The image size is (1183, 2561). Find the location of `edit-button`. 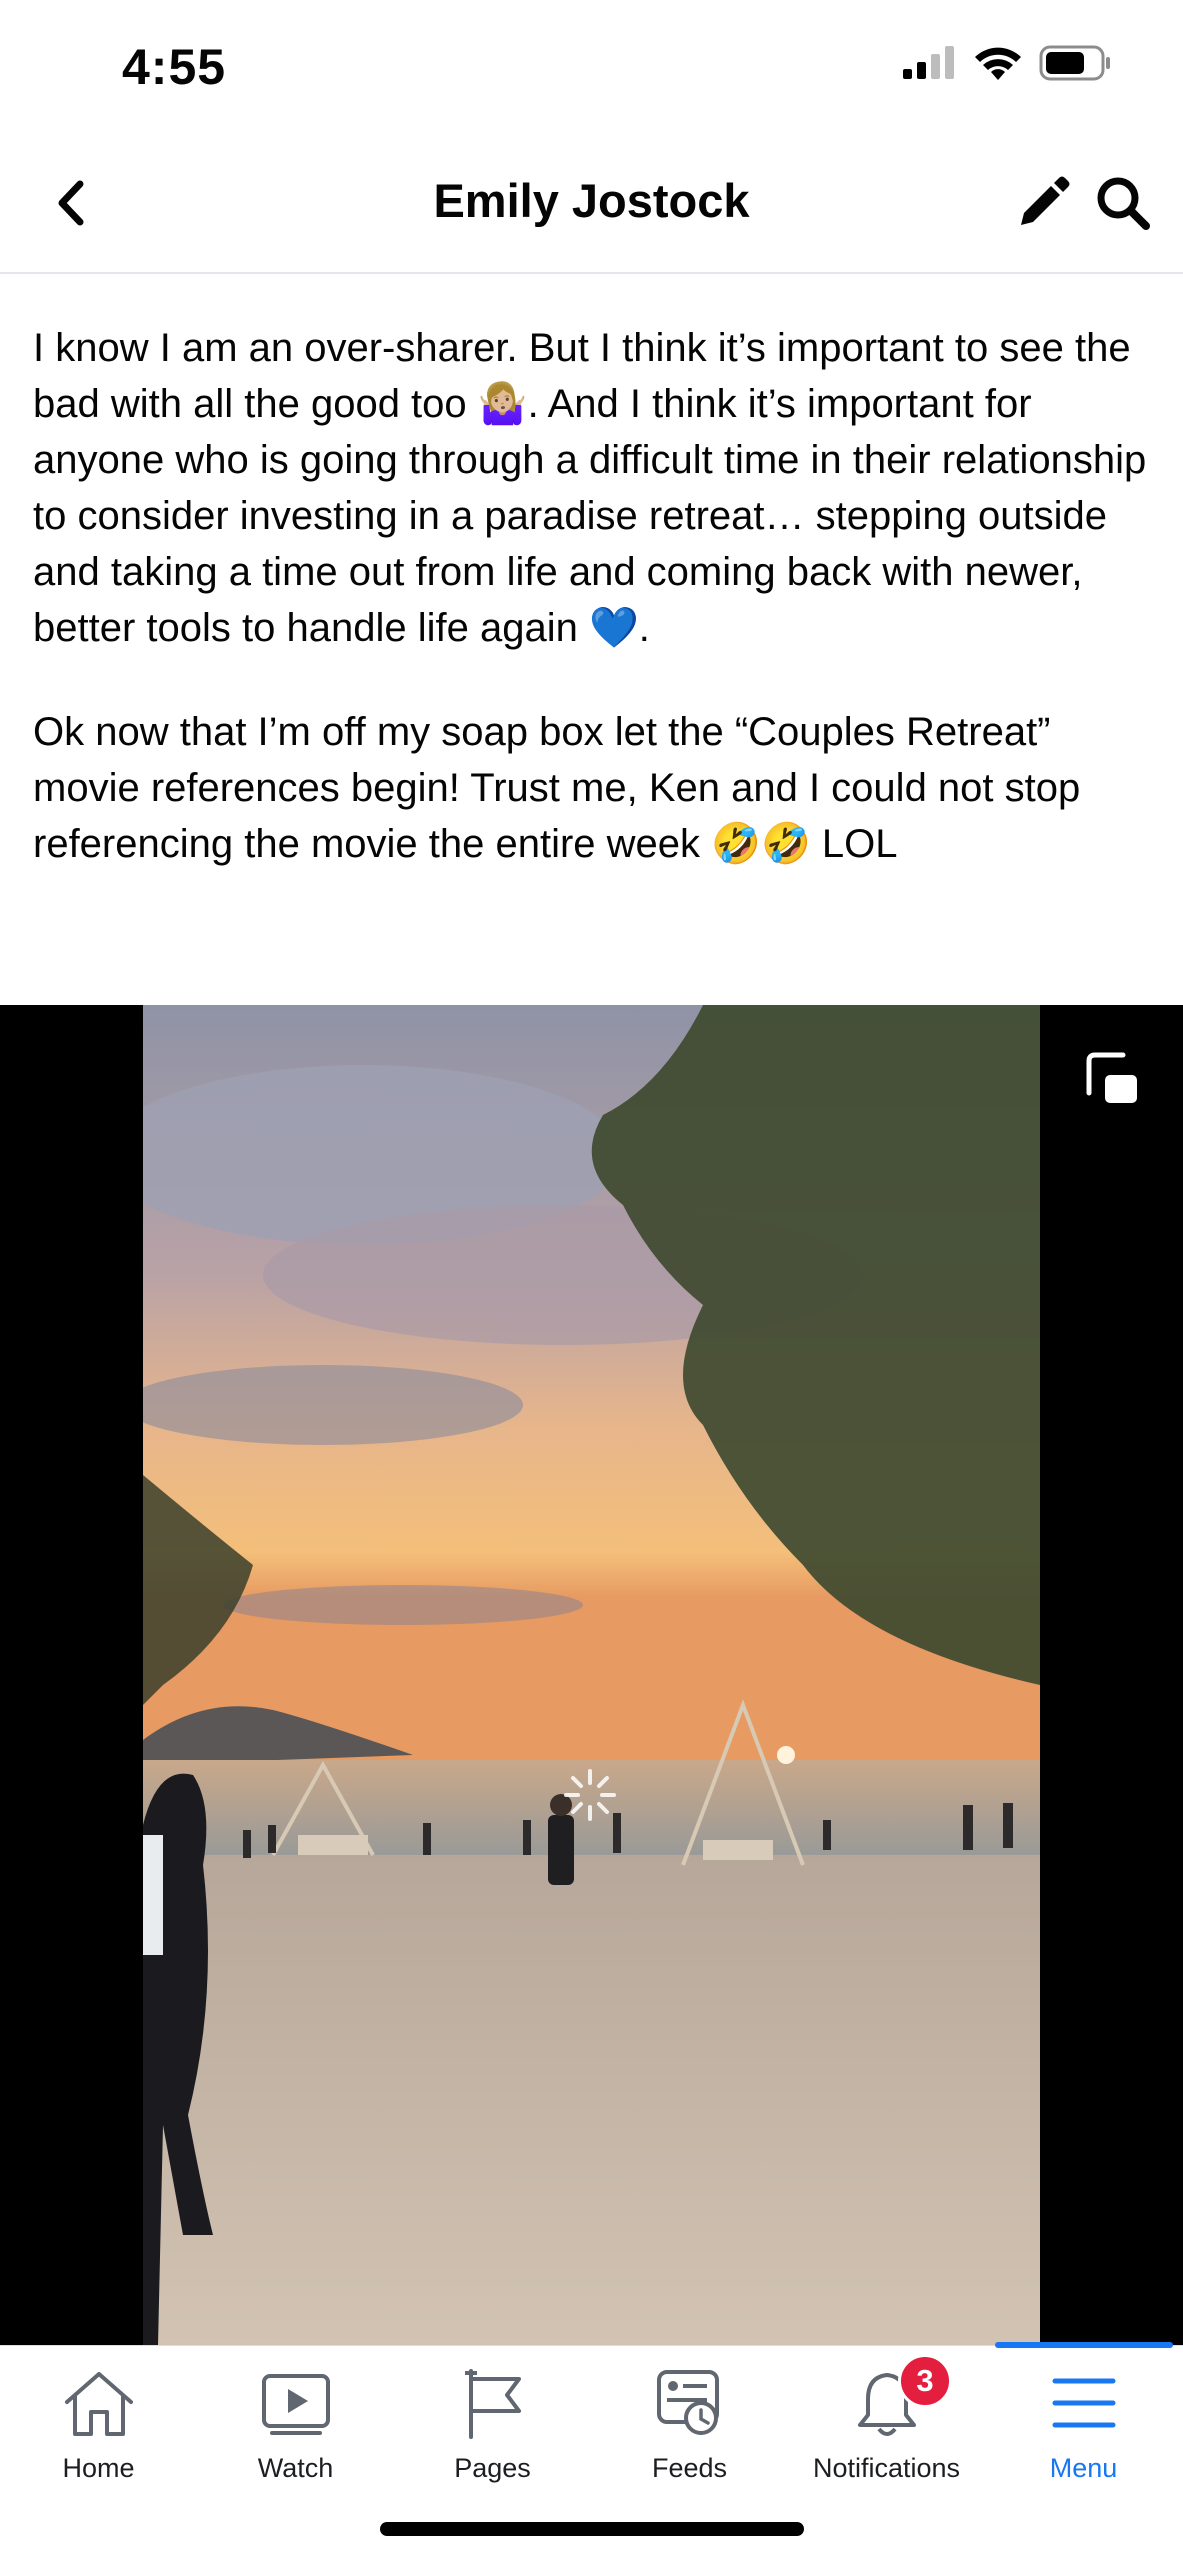

edit-button is located at coordinates (1043, 203).